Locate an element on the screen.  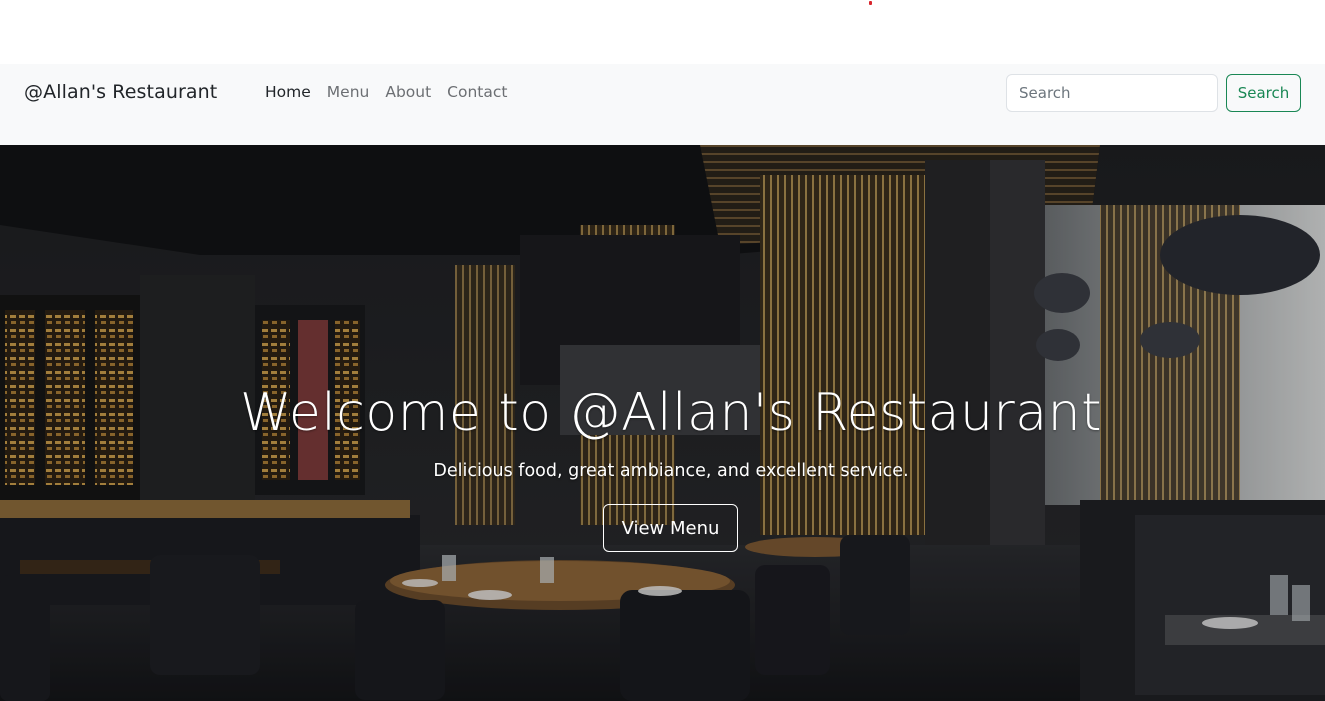
nav-links: Home Menu About Contact is located at coordinates (394, 92).